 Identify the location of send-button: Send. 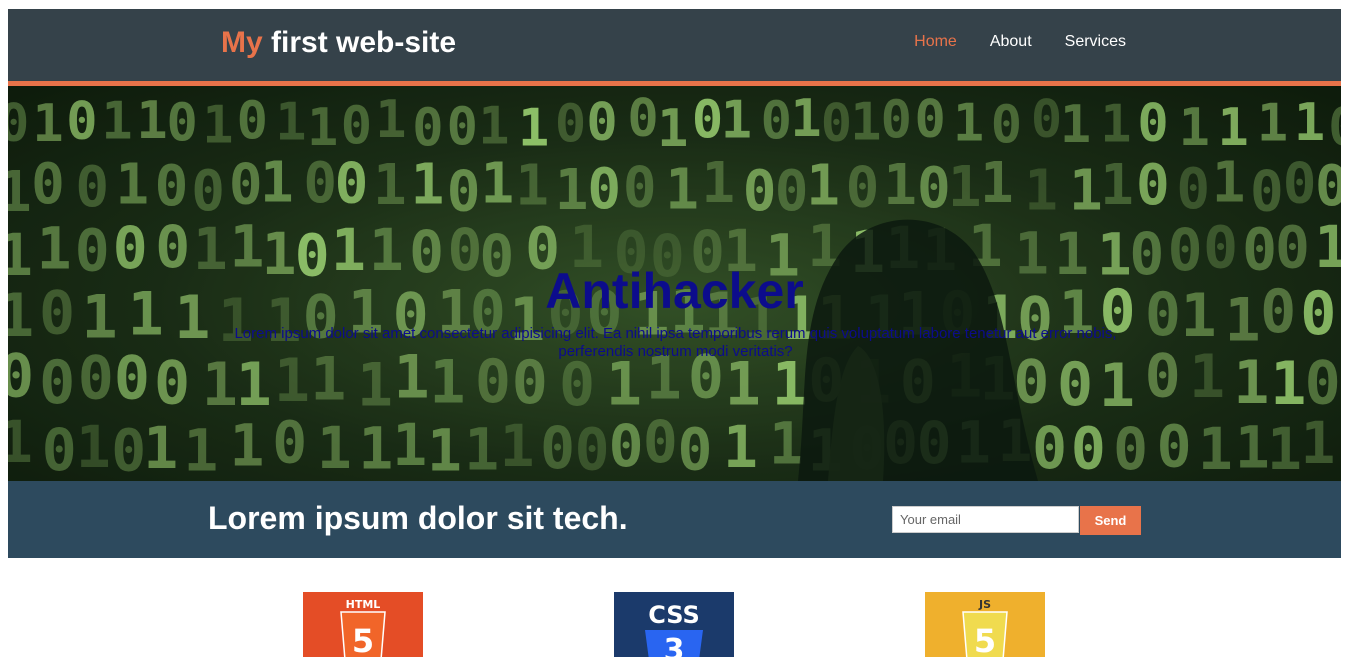
(1110, 520).